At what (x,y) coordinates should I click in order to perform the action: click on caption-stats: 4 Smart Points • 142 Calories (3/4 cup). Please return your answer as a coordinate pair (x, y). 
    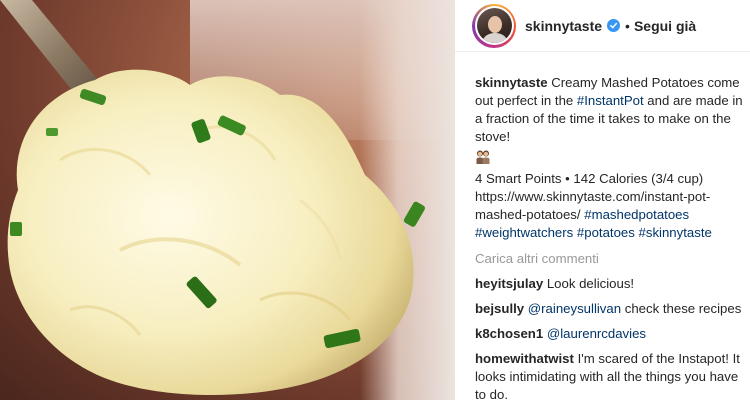
    Looking at the image, I should click on (589, 178).